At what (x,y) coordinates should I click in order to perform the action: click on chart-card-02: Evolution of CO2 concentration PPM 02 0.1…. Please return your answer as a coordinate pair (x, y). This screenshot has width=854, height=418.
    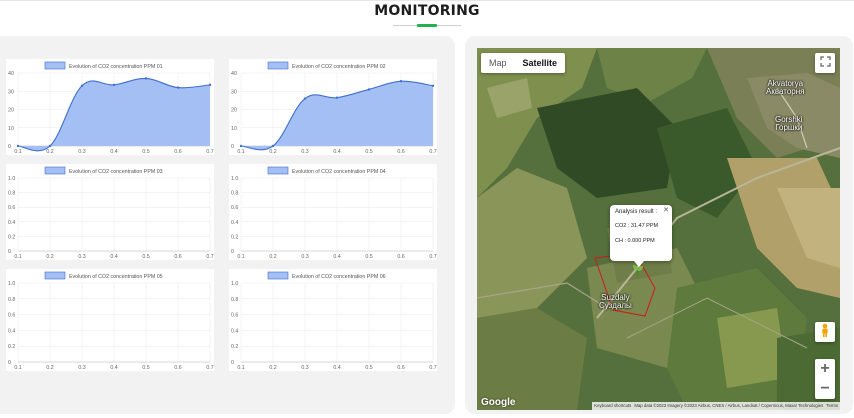
    Looking at the image, I should click on (333, 107).